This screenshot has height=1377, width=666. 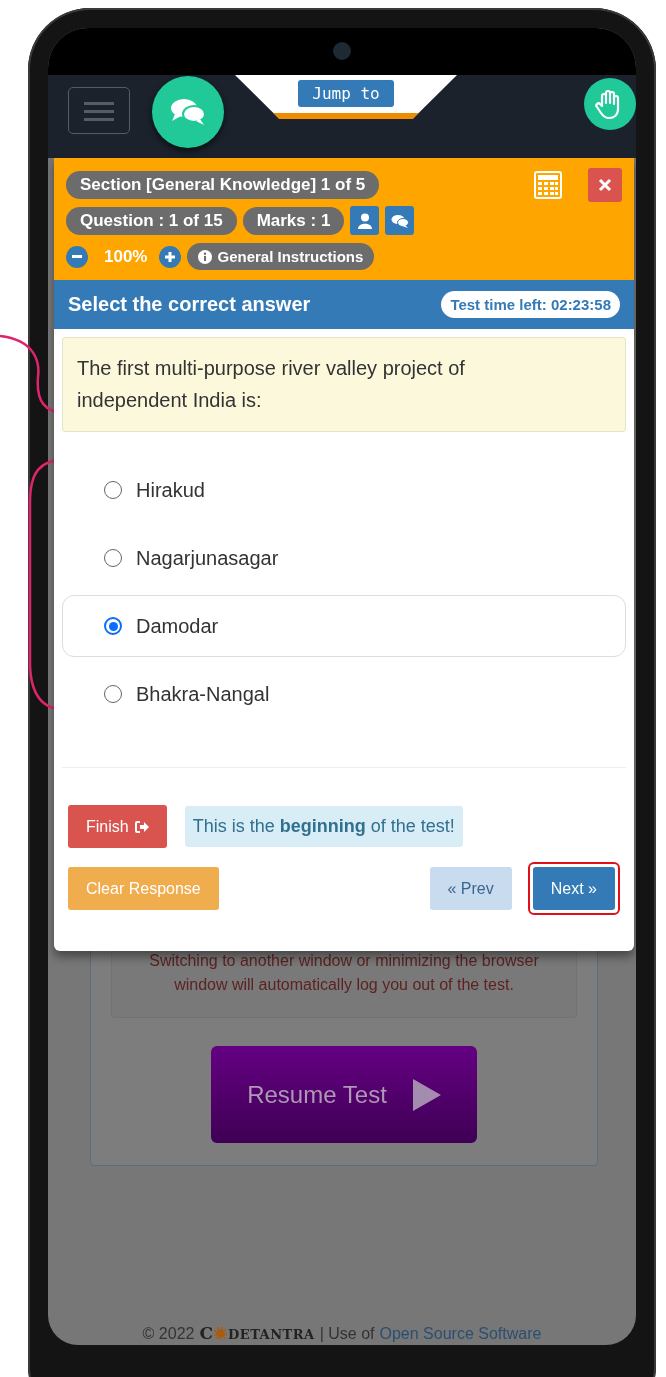 I want to click on menu-button, so click(x=99, y=110).